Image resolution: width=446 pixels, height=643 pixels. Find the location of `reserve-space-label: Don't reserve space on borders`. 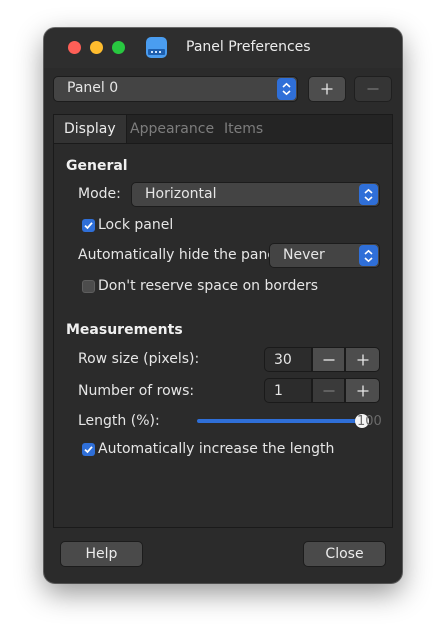

reserve-space-label: Don't reserve space on borders is located at coordinates (208, 286).